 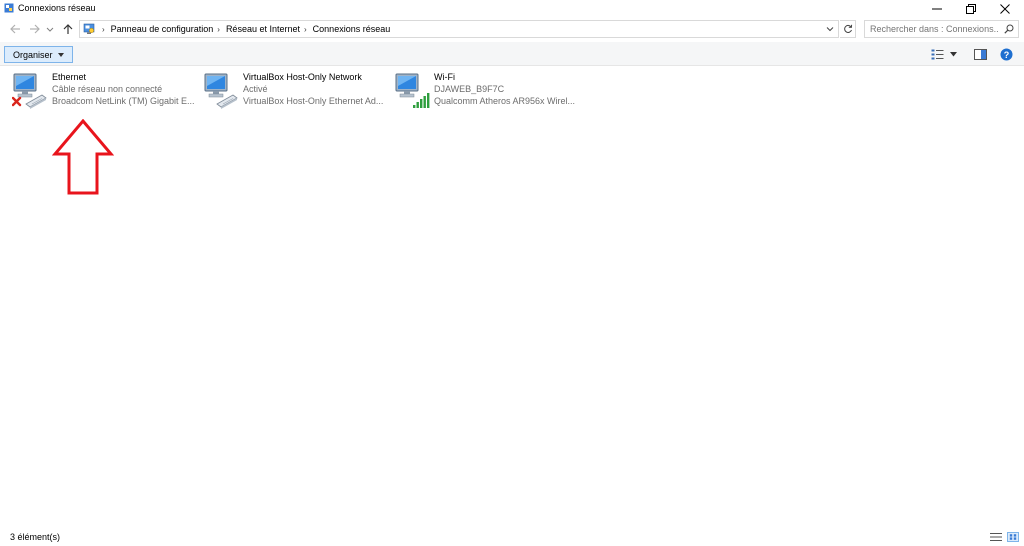 I want to click on network-connections-app-icon, so click(x=9, y=8).